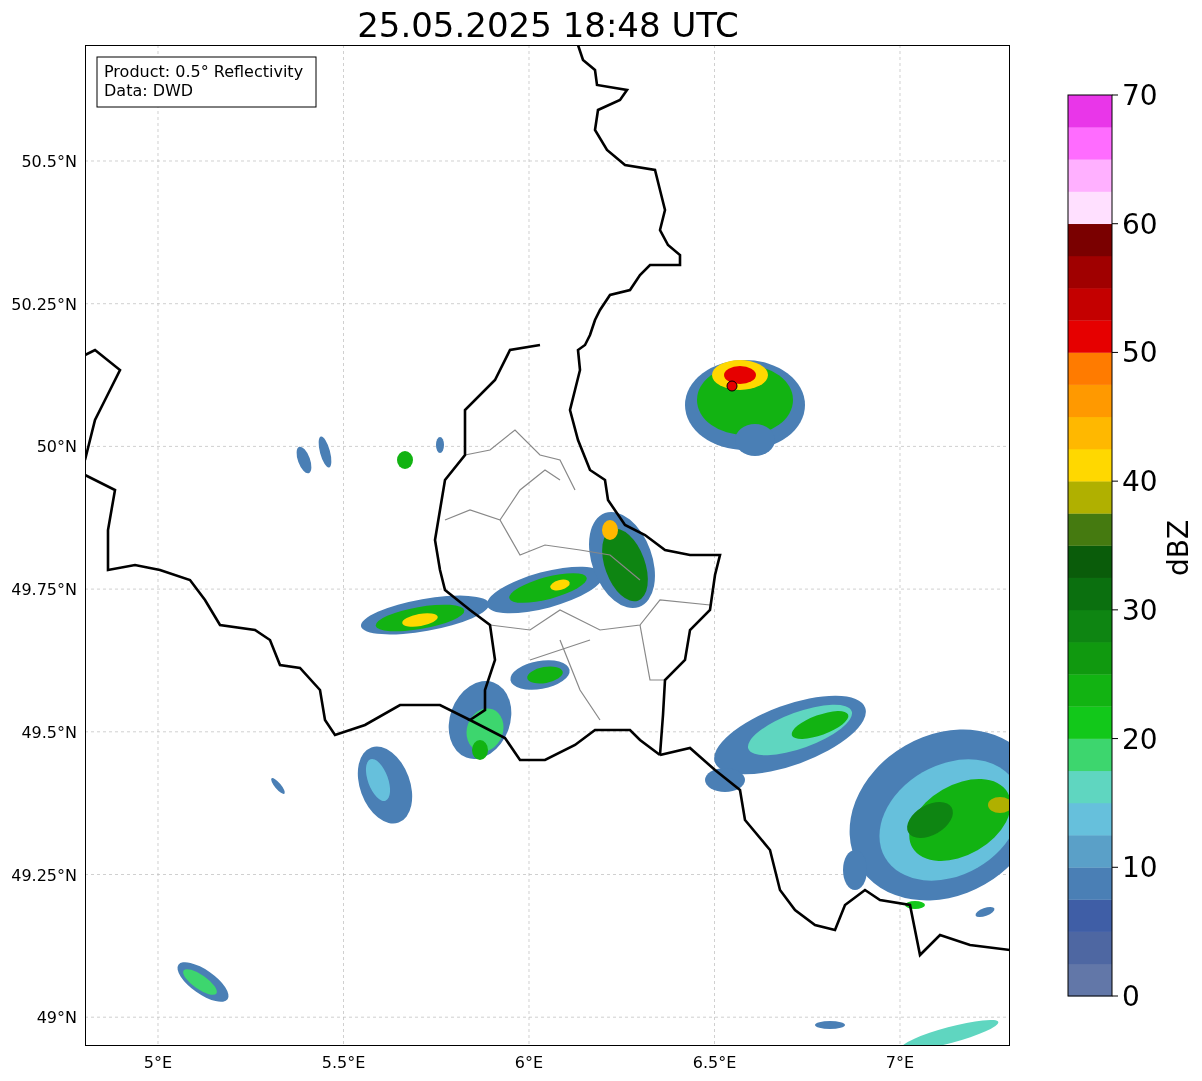 The width and height of the screenshot is (1202, 1081). What do you see at coordinates (56, 447) in the screenshot?
I see `latitude-label: 50°N` at bounding box center [56, 447].